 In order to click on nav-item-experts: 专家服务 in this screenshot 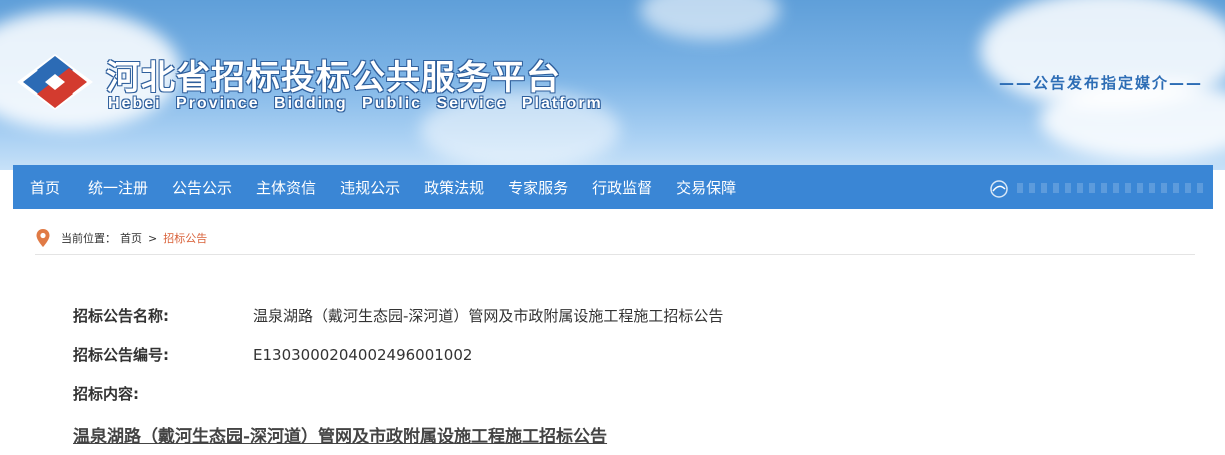, I will do `click(538, 187)`.